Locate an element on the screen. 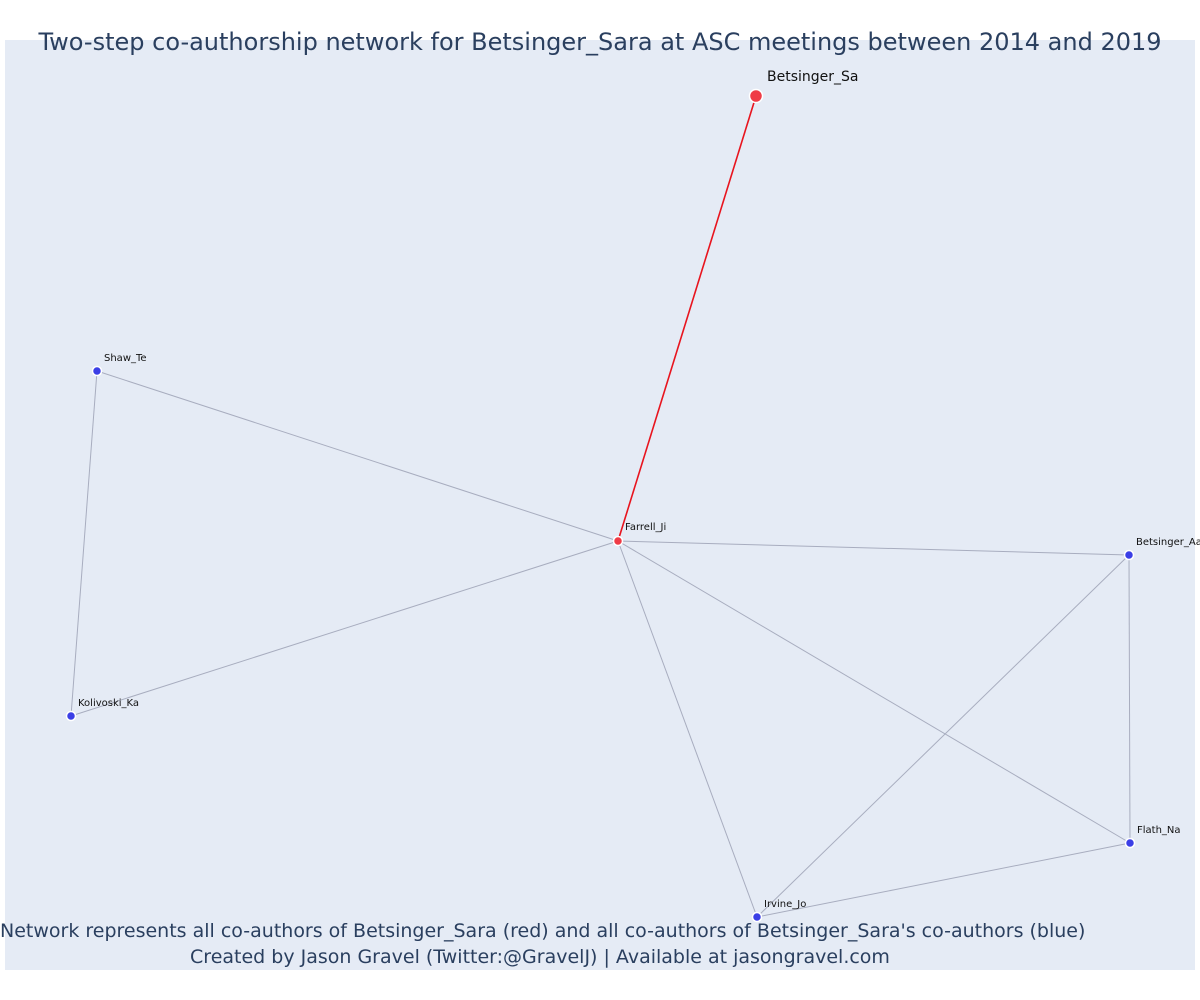  node-label-Betsinger_Aa: Betsinger_Aa is located at coordinates (1168, 542).